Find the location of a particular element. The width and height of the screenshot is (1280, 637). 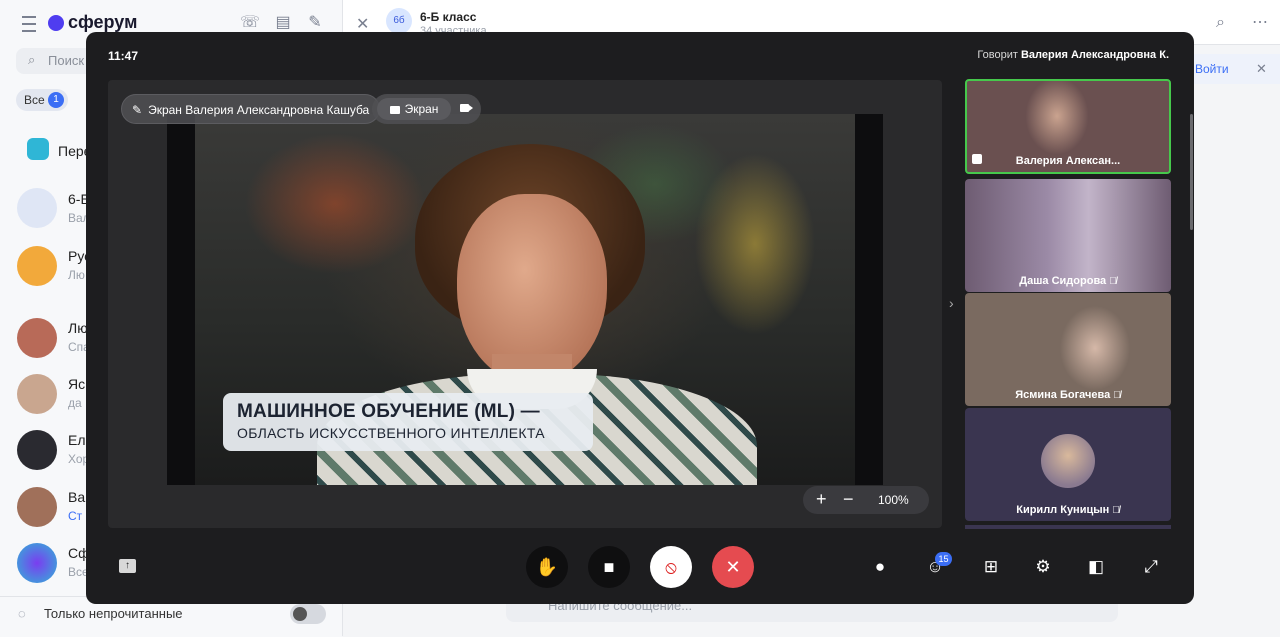

chat-item-name: Яс is located at coordinates (76, 384).